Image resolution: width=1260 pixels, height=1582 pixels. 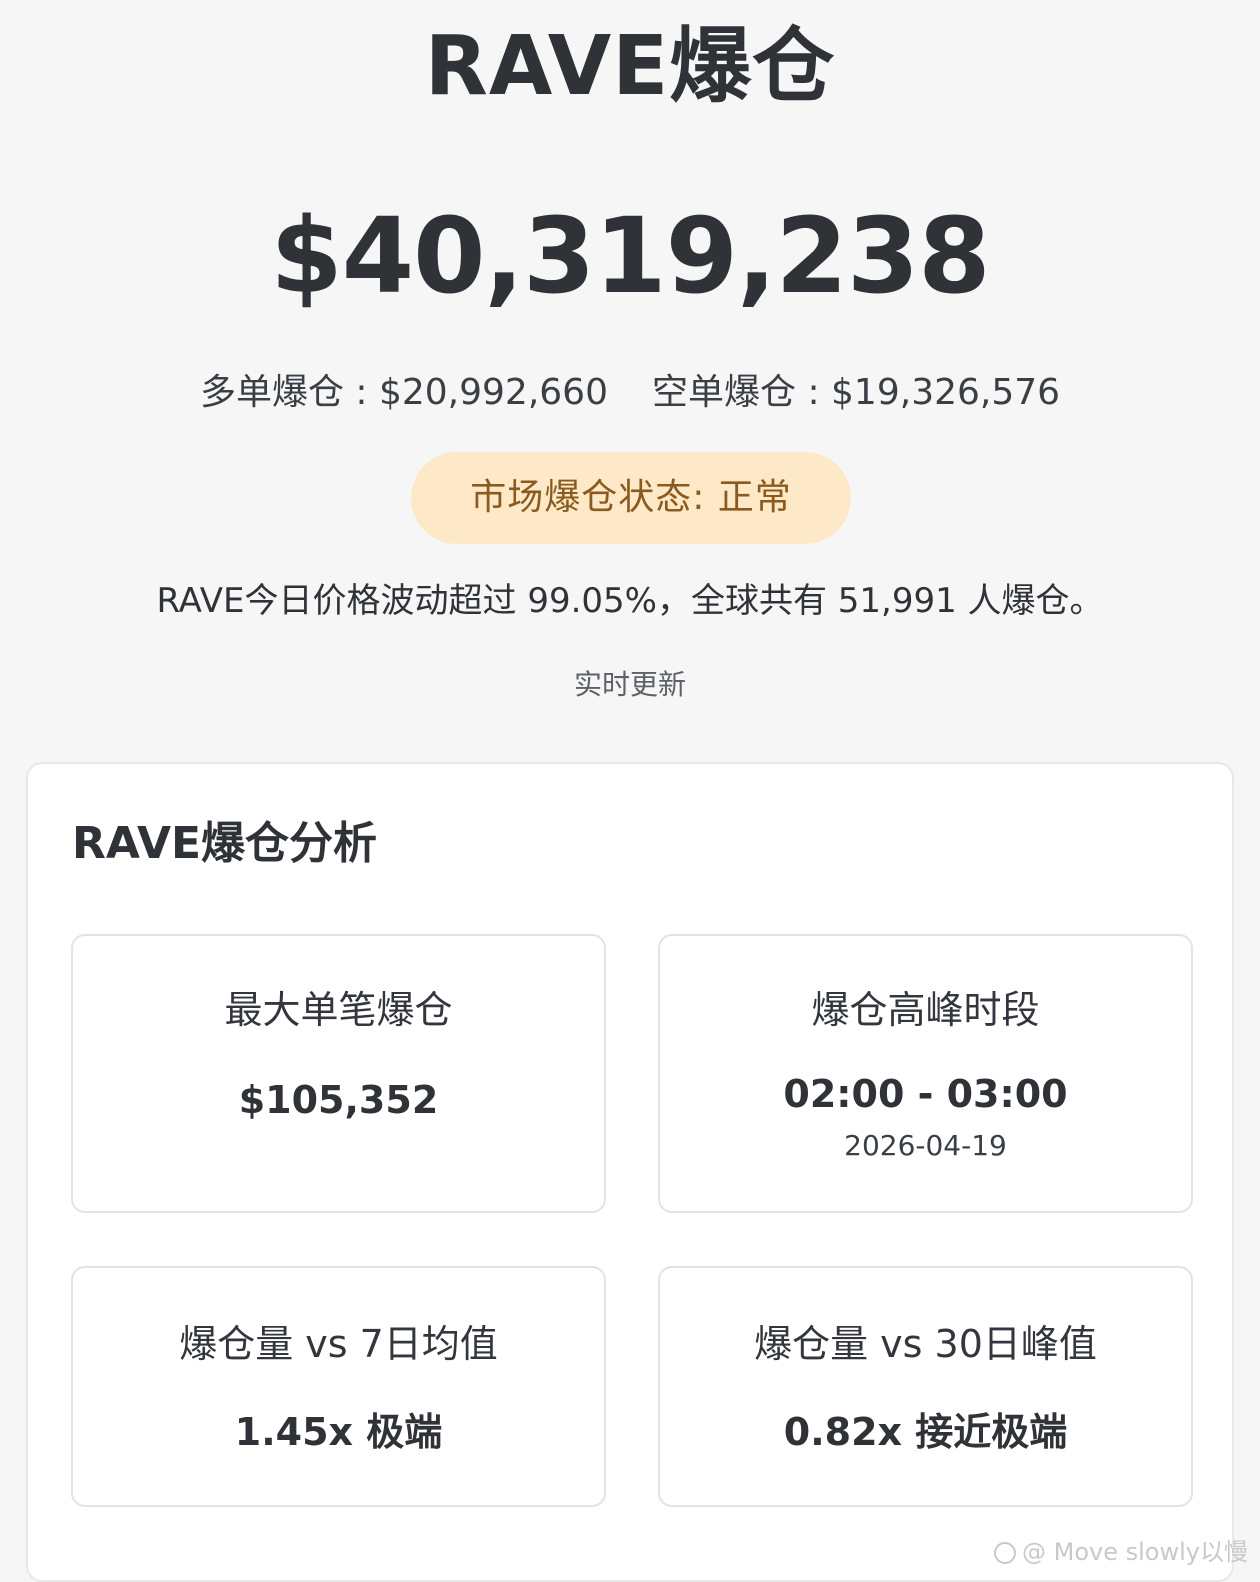 What do you see at coordinates (925, 1386) in the screenshot?
I see `metric-card-vs-30day-peak: 爆仓量 vs 30日峰值 0.82x 接近极端` at bounding box center [925, 1386].